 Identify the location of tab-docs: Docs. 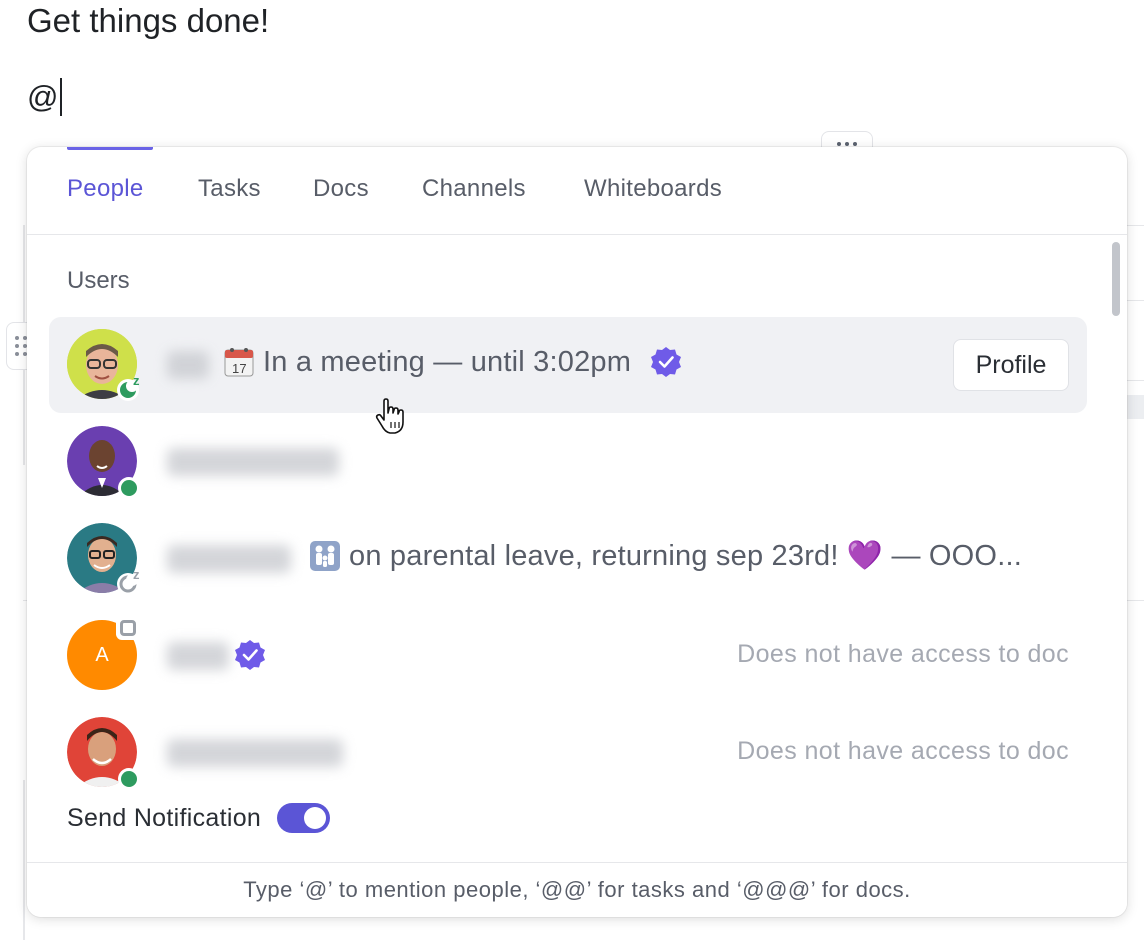
(341, 189).